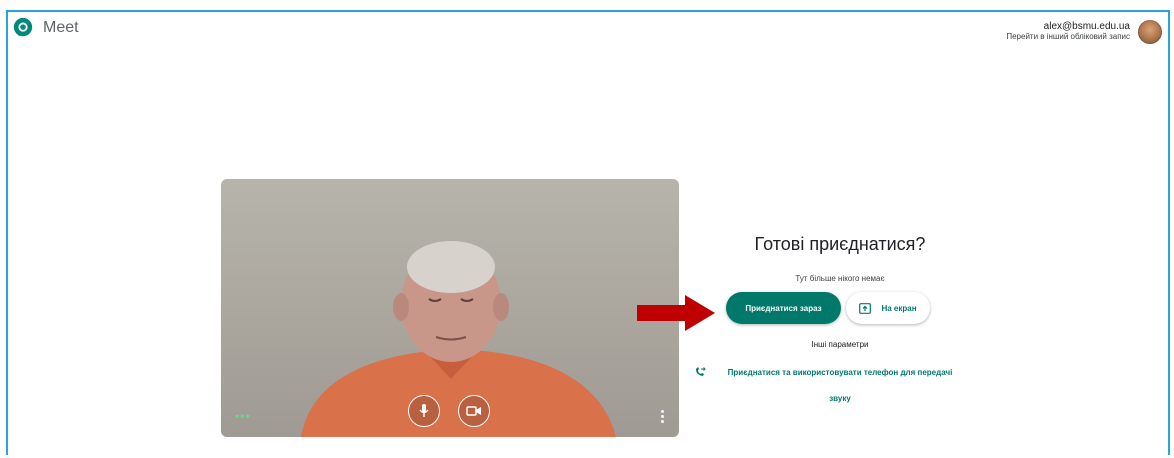  Describe the element at coordinates (663, 416) in the screenshot. I see `more-vert-icon` at that location.